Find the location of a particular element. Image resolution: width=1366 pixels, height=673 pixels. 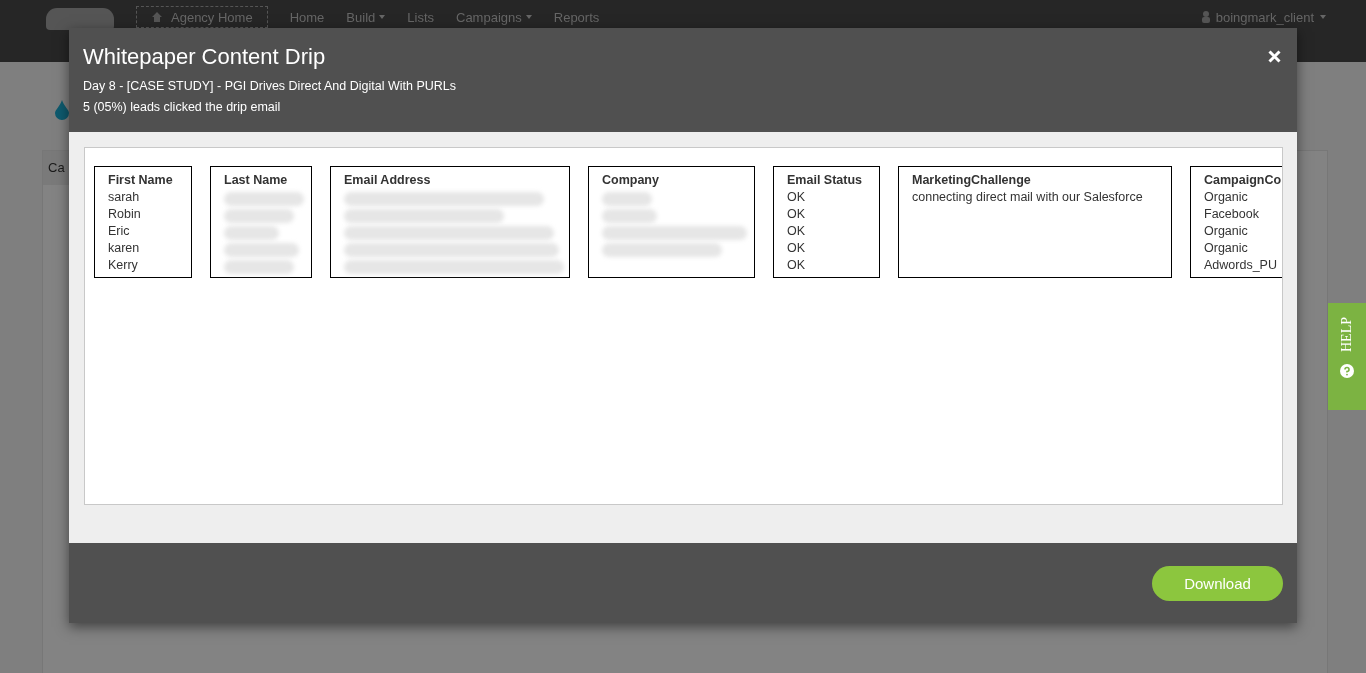

table-cell-text: Facebook is located at coordinates (1232, 214).